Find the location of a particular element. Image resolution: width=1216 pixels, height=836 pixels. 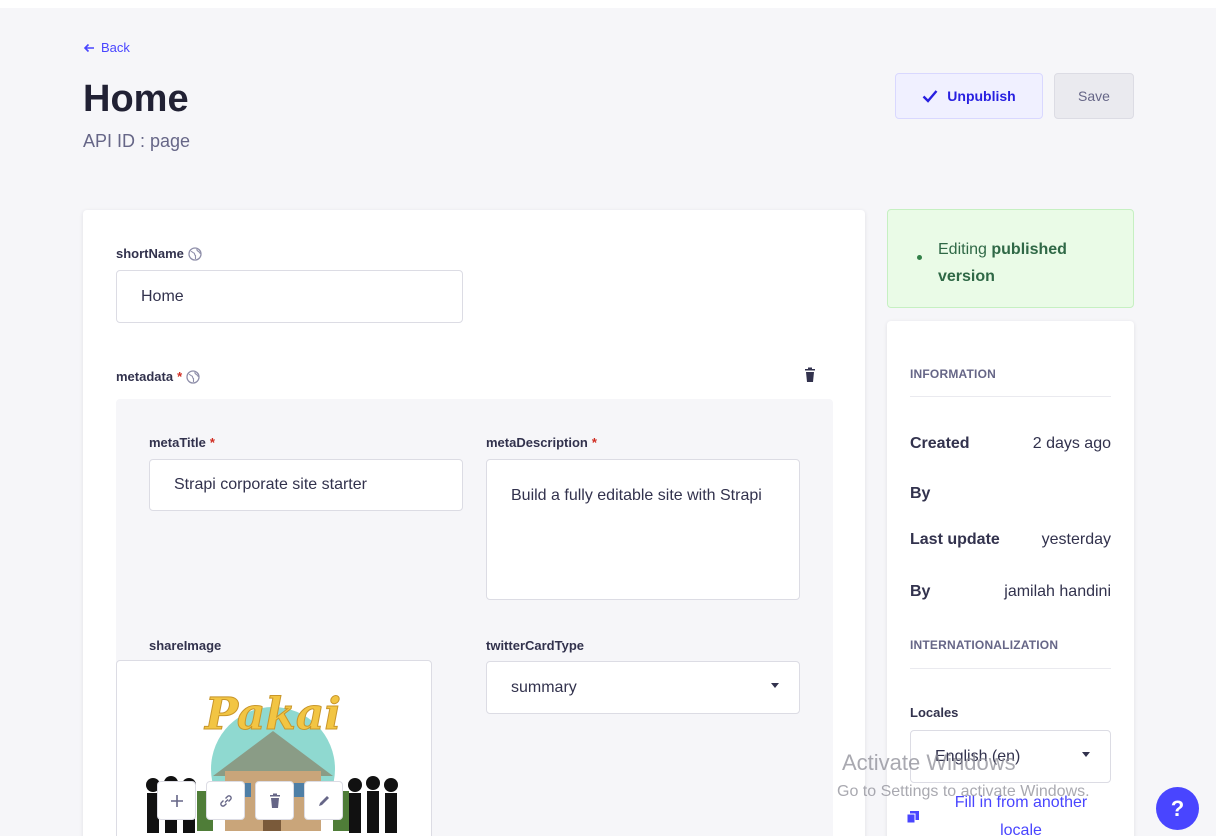

save-button: Save is located at coordinates (1094, 96).